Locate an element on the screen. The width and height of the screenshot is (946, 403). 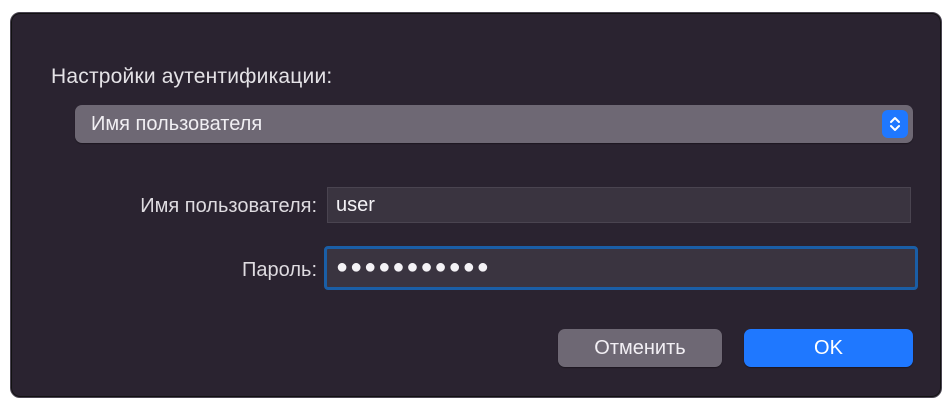
chevron-up-down-icon is located at coordinates (895, 124).